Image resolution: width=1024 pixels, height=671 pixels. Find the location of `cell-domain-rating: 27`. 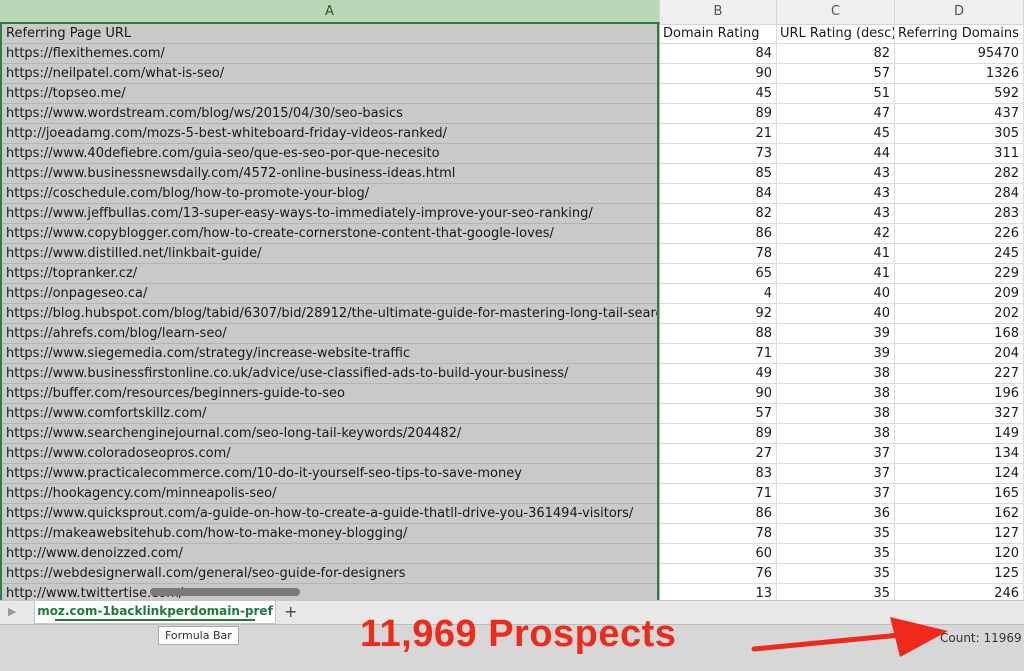

cell-domain-rating: 27 is located at coordinates (718, 454).